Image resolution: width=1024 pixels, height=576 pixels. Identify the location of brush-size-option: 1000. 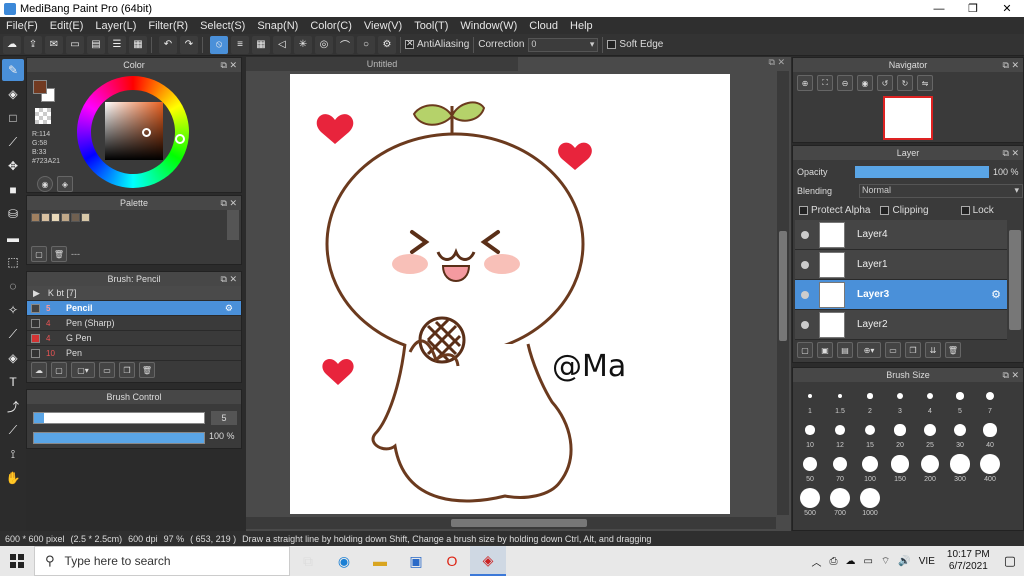
(870, 502).